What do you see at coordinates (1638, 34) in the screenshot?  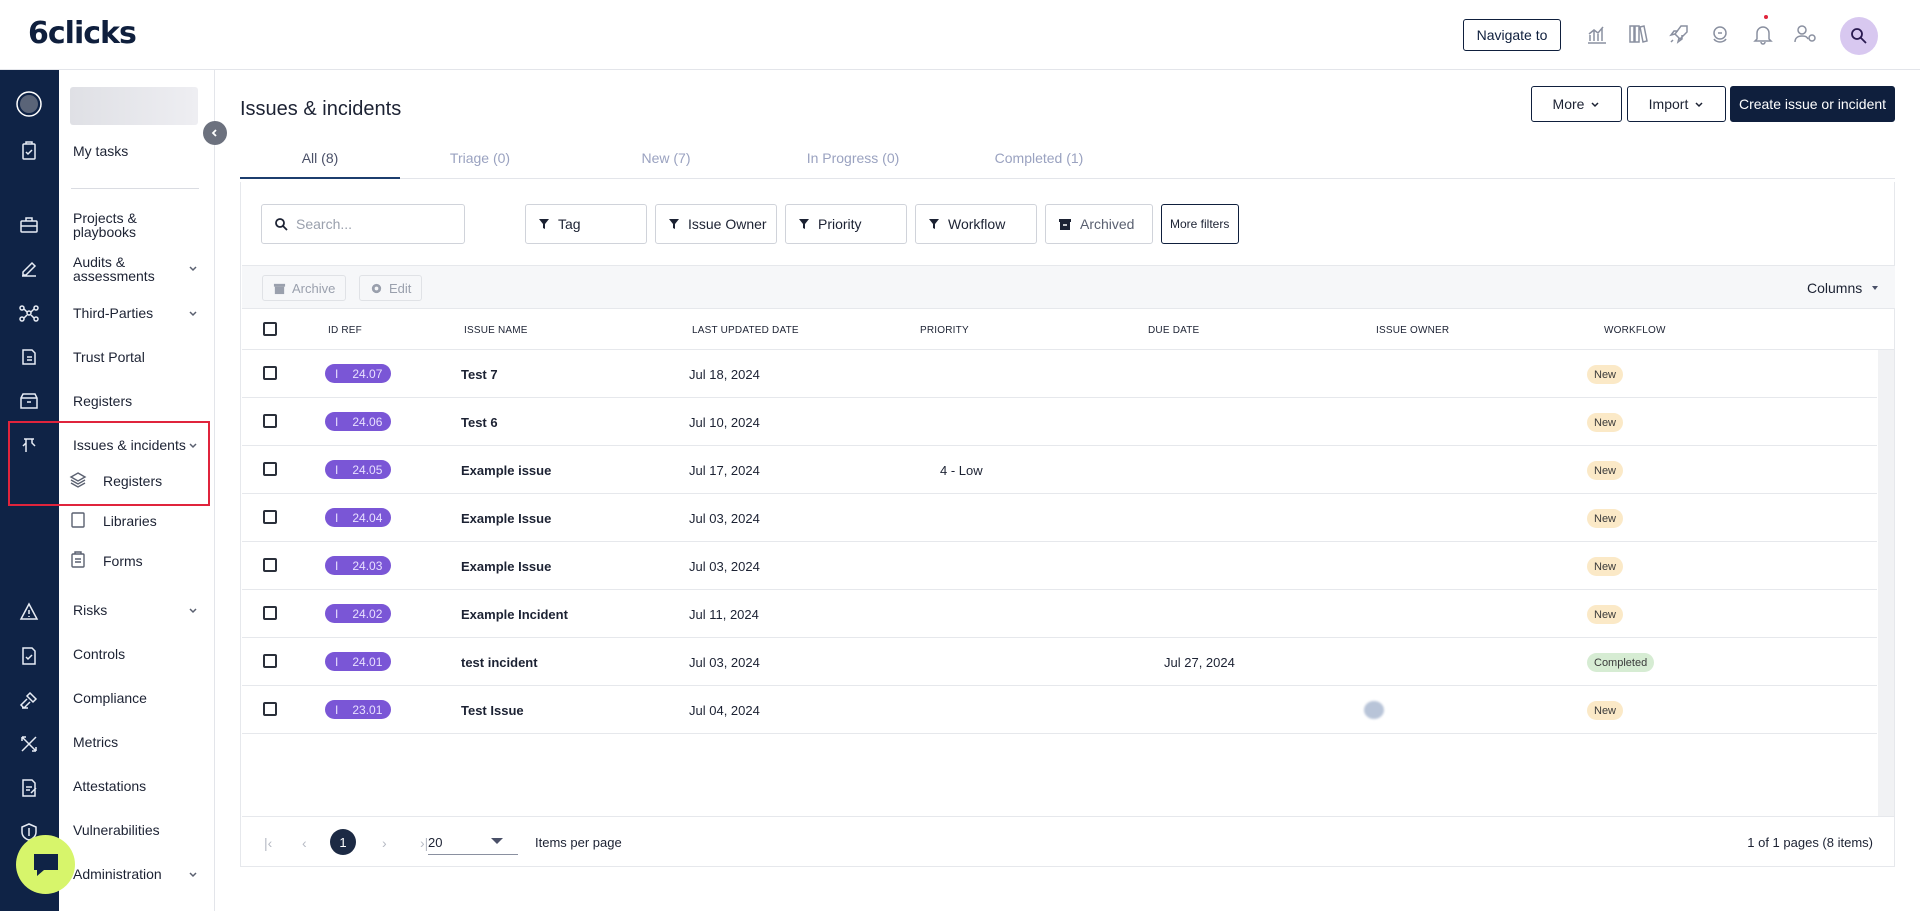 I see `library-icon` at bounding box center [1638, 34].